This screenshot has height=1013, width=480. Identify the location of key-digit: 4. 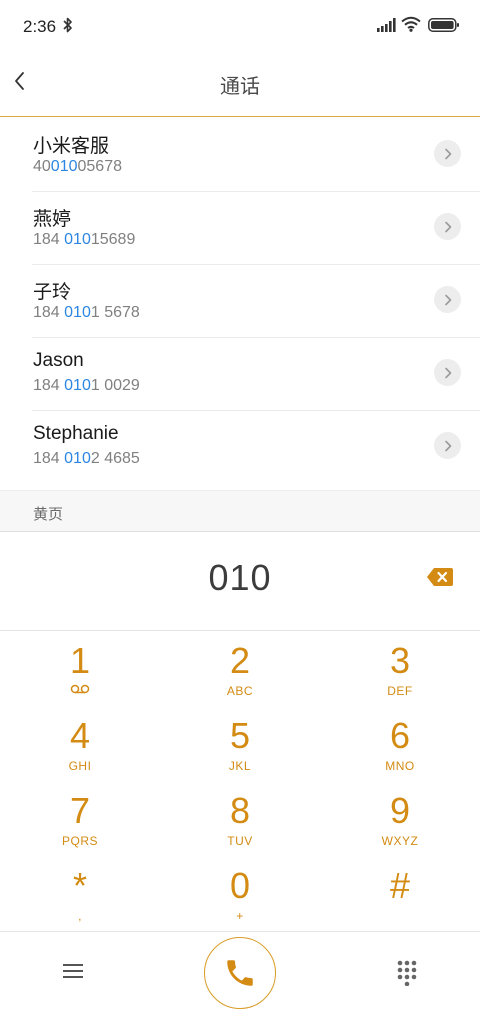
(80, 735).